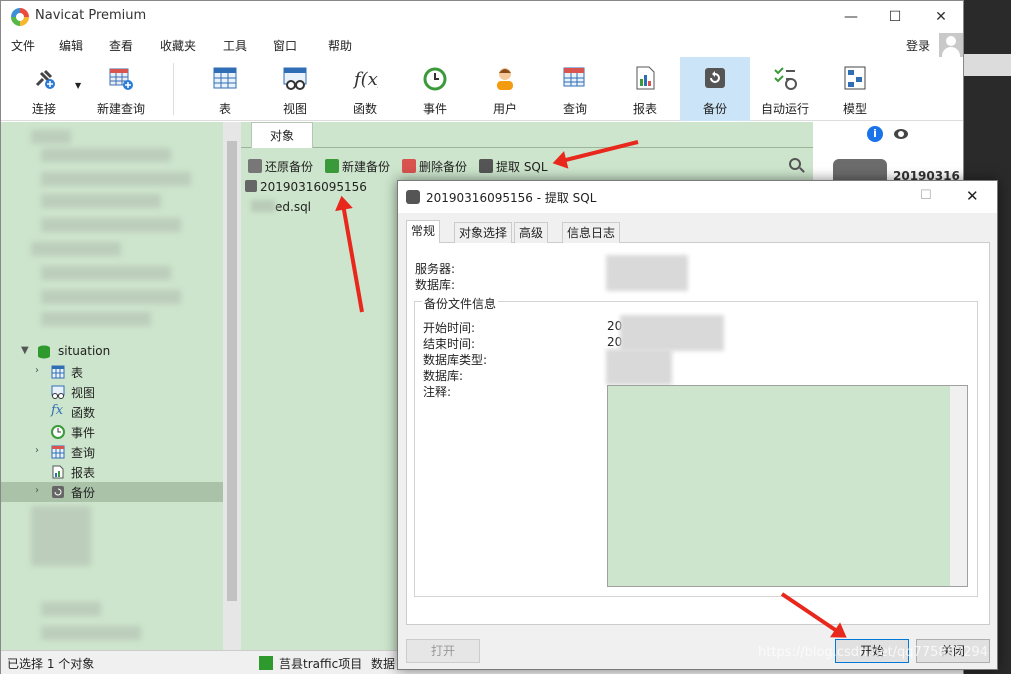  What do you see at coordinates (71, 45) in the screenshot?
I see `menu-edit: 编辑` at bounding box center [71, 45].